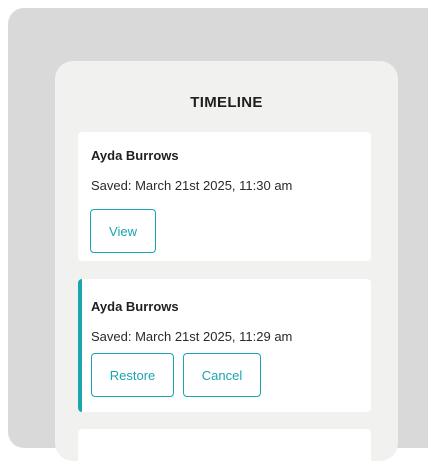  I want to click on timeline-entry-partial, so click(224, 449).